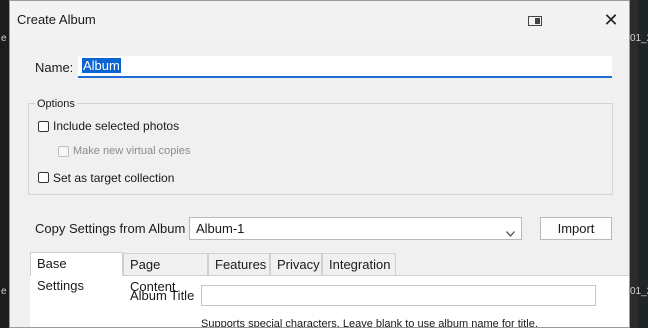 The image size is (648, 328). What do you see at coordinates (398, 295) in the screenshot?
I see `album-title-input` at bounding box center [398, 295].